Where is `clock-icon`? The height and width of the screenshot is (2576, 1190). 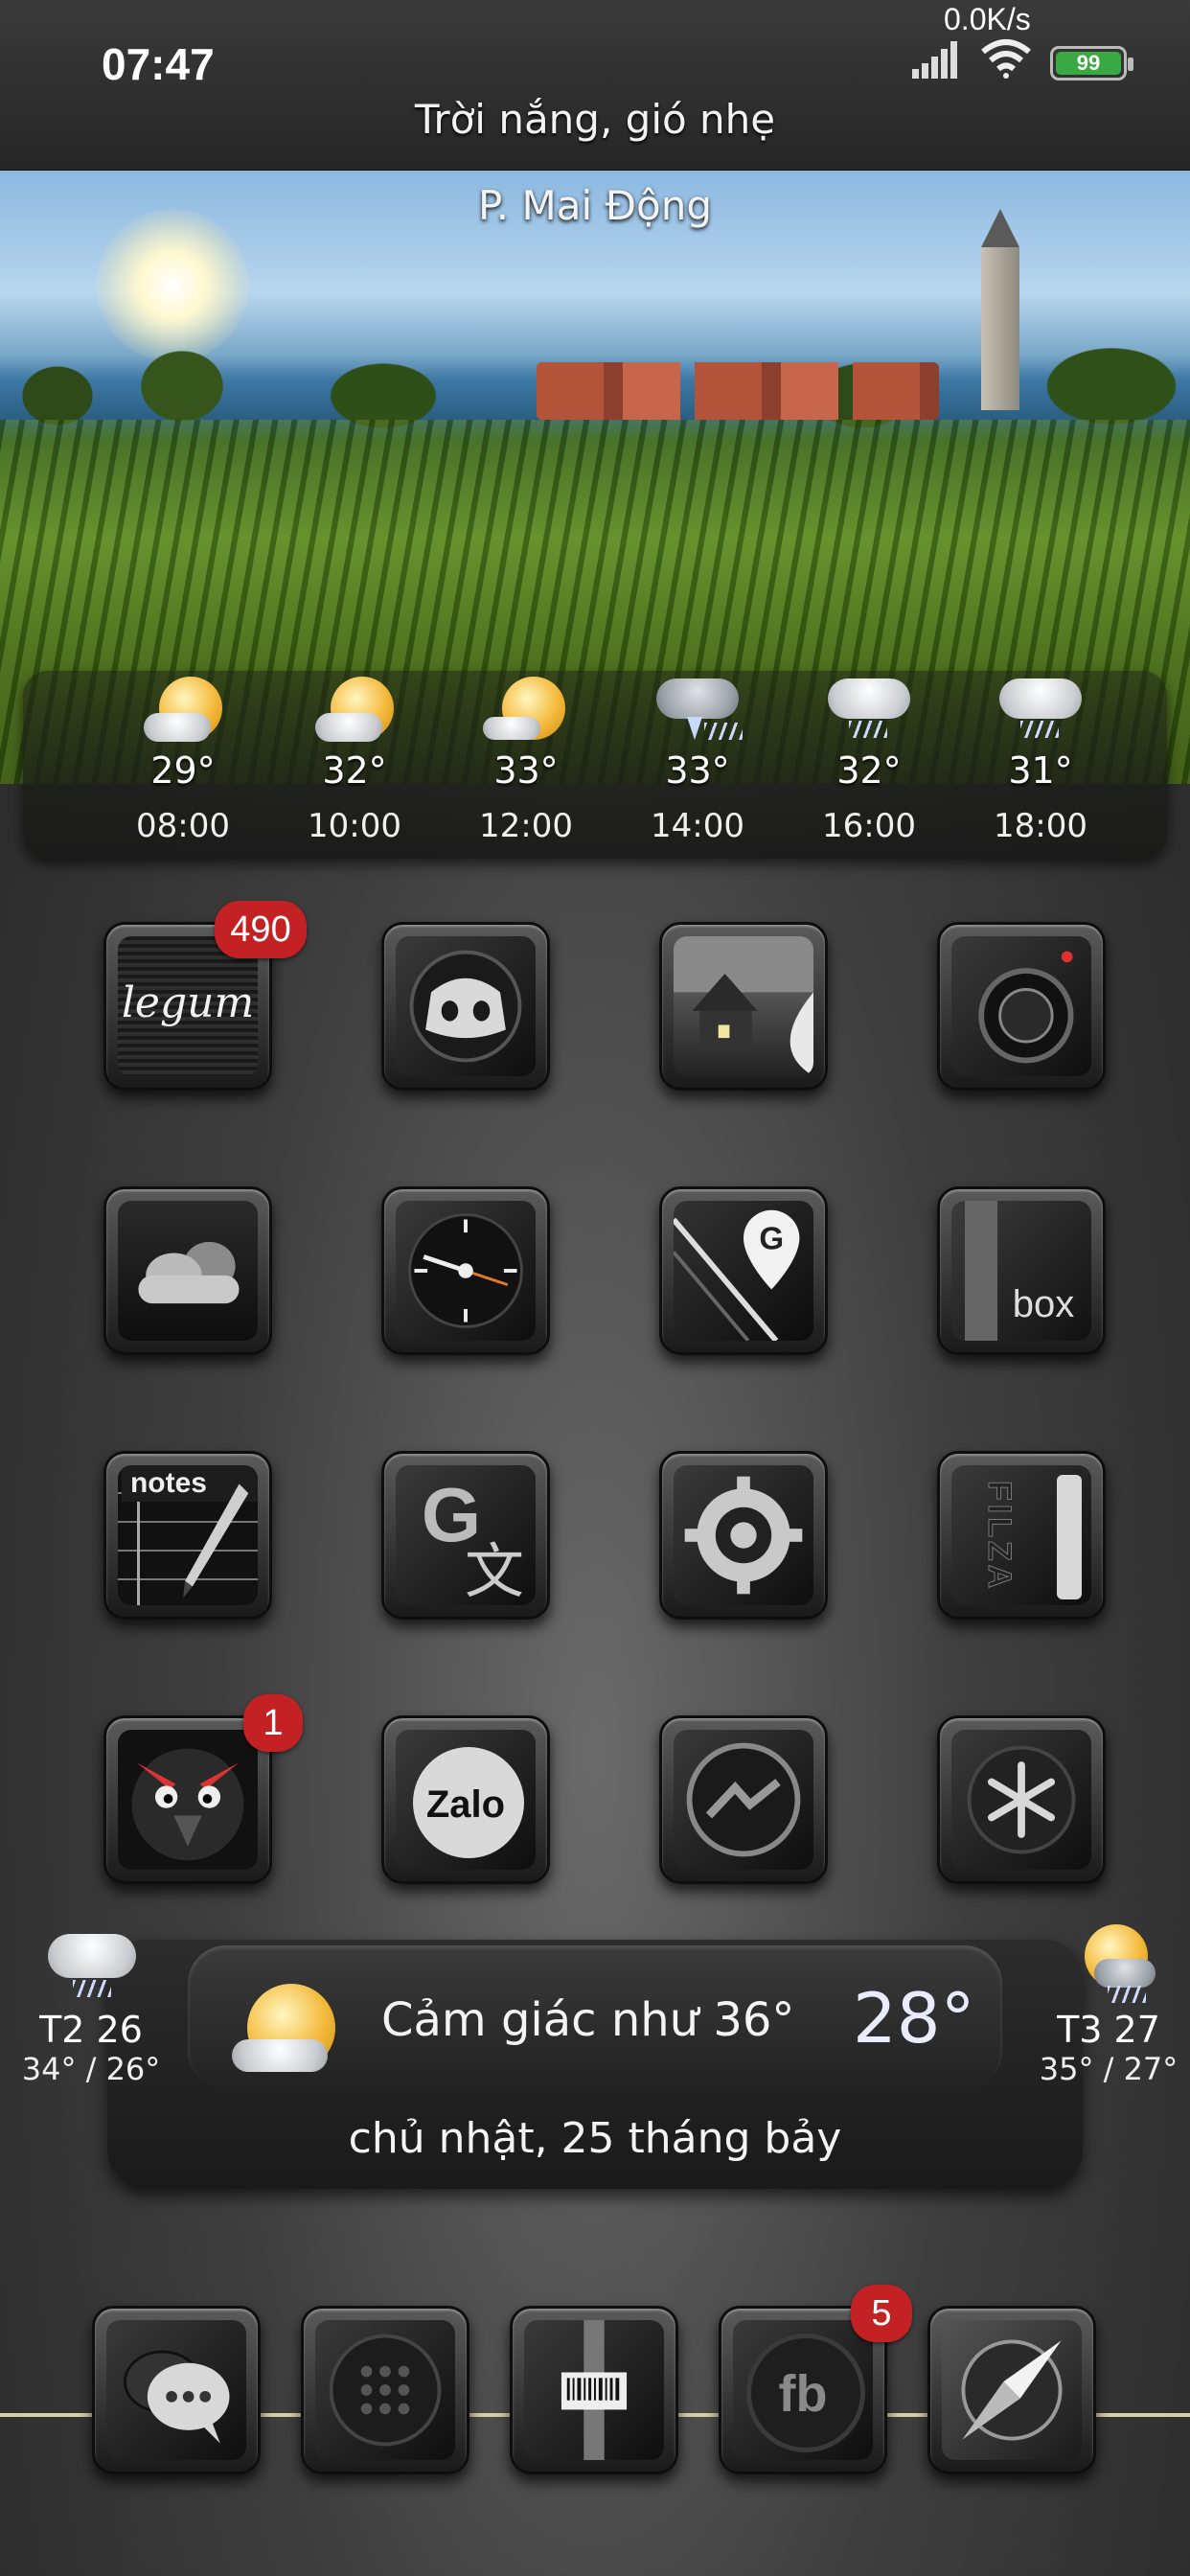 clock-icon is located at coordinates (466, 1270).